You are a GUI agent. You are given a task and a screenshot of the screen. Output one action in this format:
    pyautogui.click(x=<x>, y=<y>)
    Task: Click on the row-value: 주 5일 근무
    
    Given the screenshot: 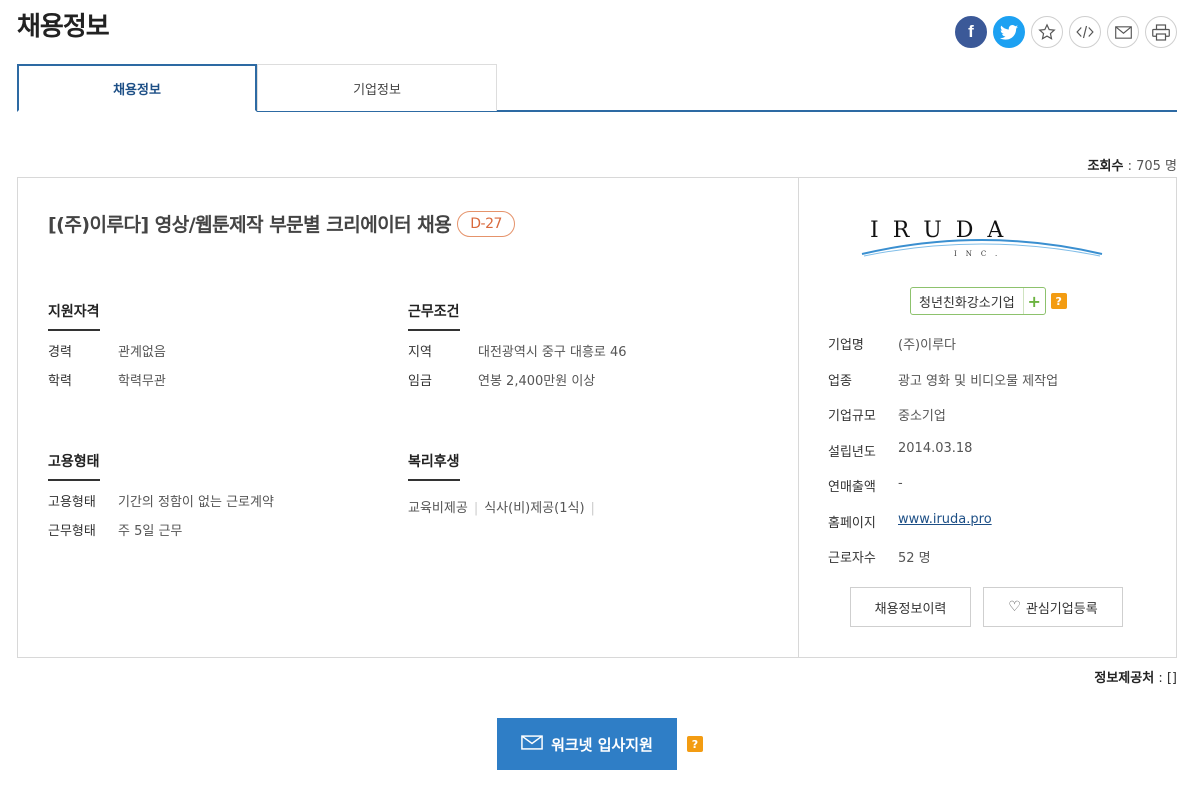 What is the action you would take?
    pyautogui.click(x=150, y=531)
    